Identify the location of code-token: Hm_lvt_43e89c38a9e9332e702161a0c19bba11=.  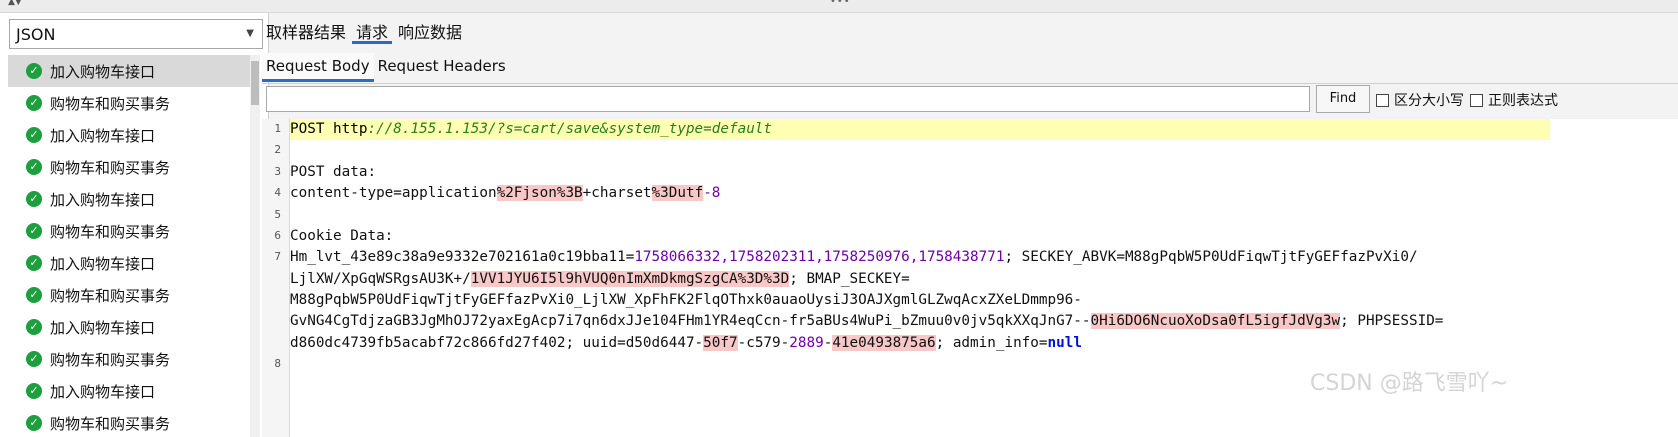
(462, 257).